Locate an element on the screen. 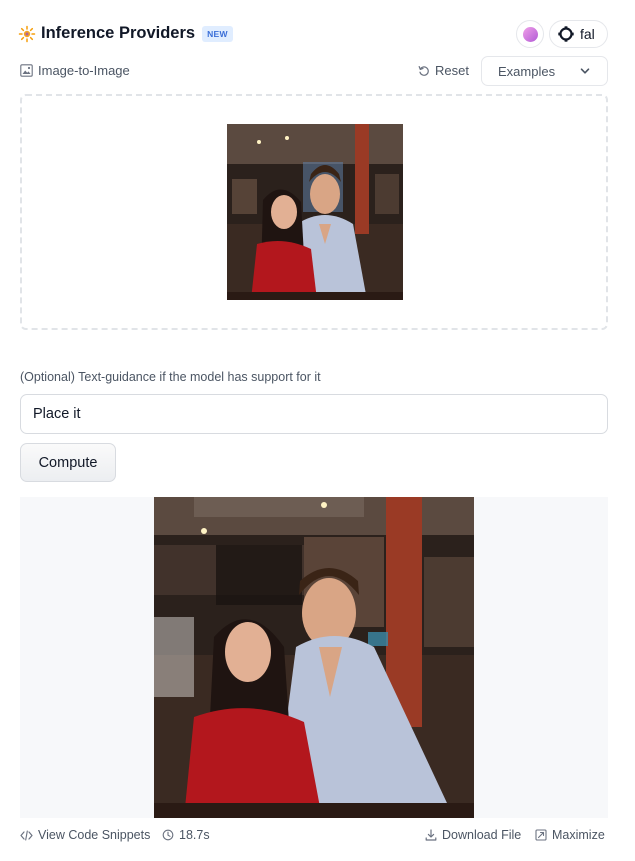 This screenshot has width=635, height=861. provider-name: fal is located at coordinates (587, 34).